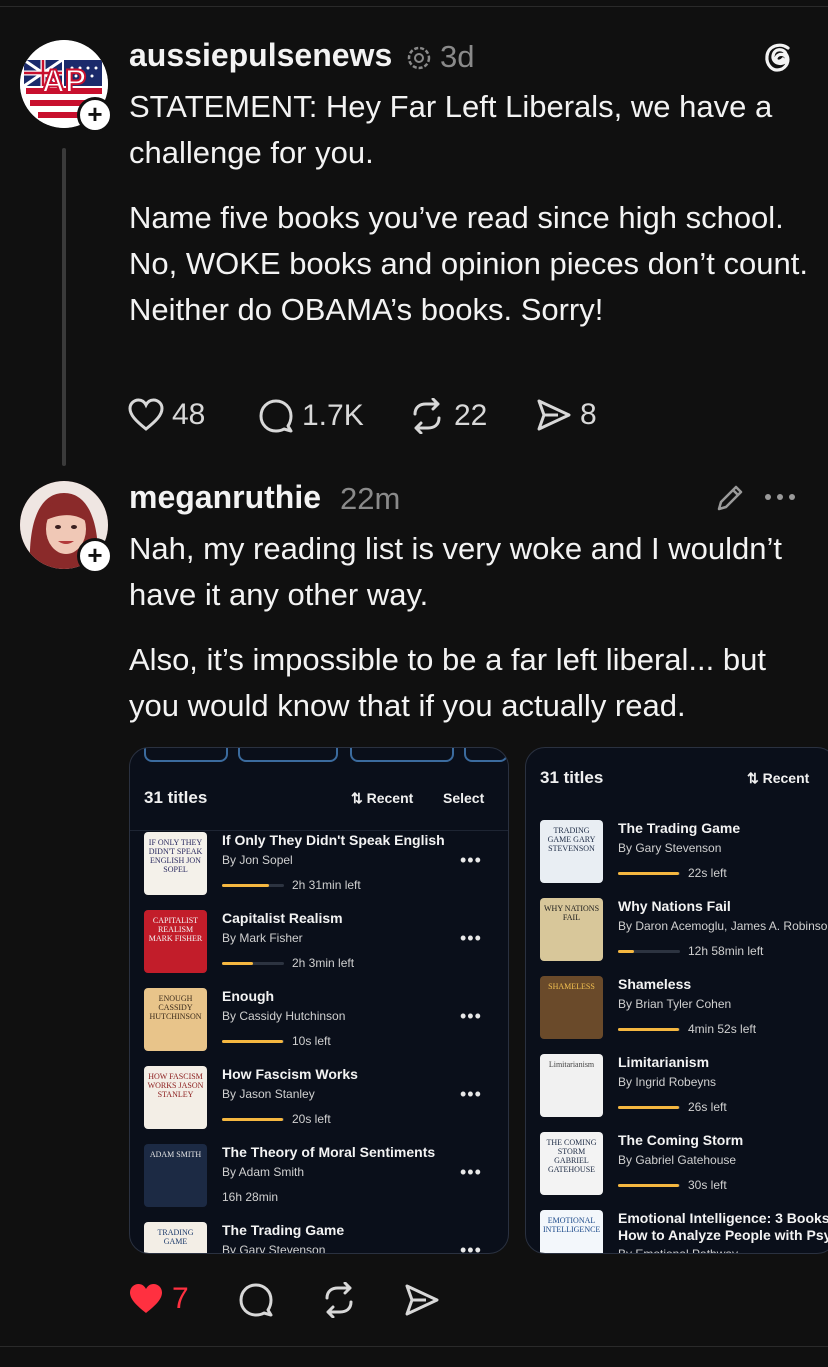 The image size is (828, 1367). Describe the element at coordinates (95, 556) in the screenshot. I see `follow-plus-button-2: +` at that location.